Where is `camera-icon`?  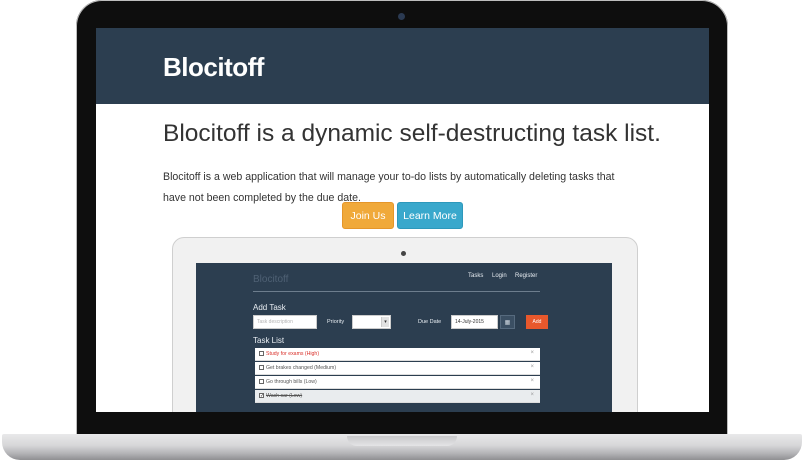
camera-icon is located at coordinates (401, 16).